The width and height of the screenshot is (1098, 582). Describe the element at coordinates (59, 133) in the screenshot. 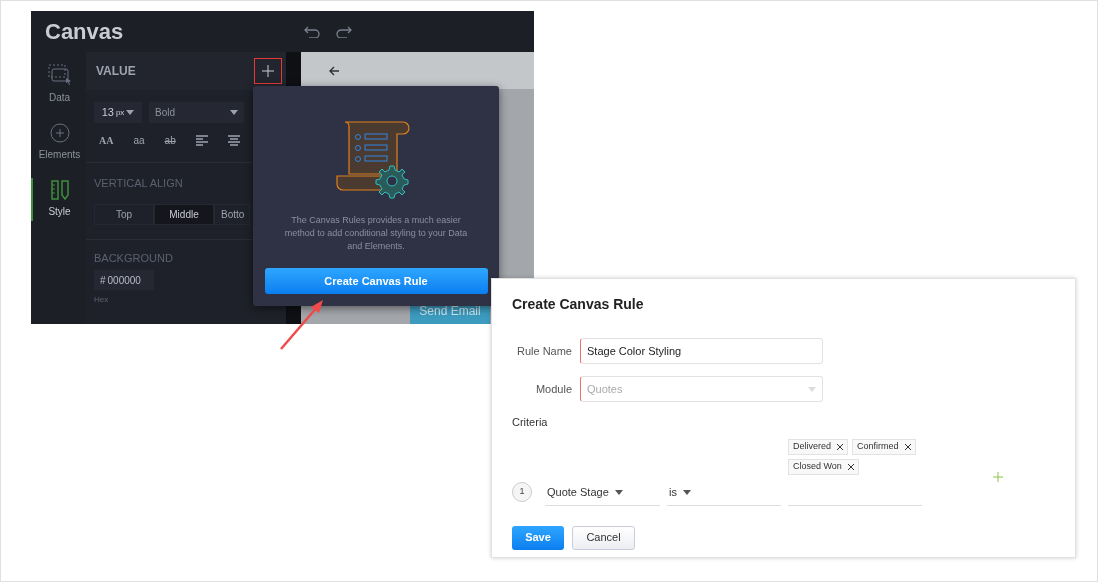

I see `plus-circle-icon` at that location.